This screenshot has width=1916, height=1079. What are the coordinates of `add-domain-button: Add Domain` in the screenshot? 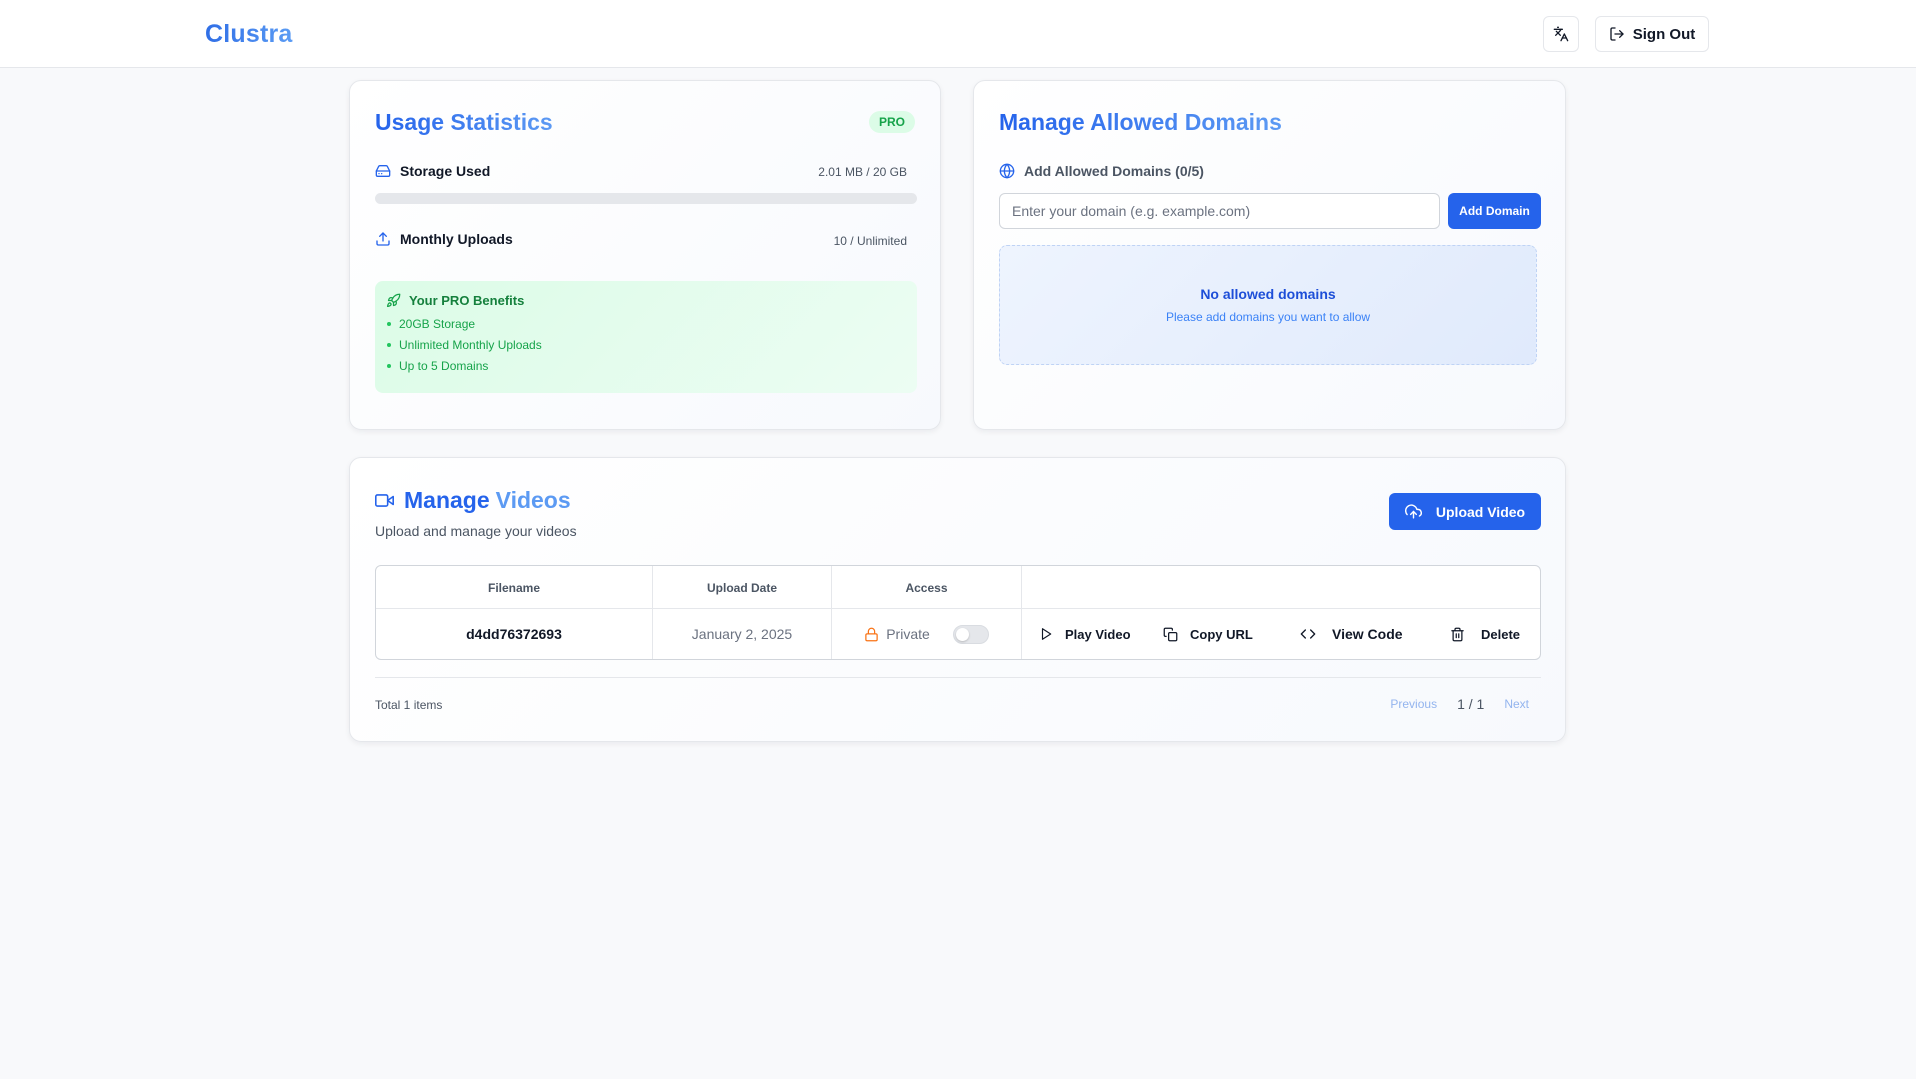 It's located at (1494, 211).